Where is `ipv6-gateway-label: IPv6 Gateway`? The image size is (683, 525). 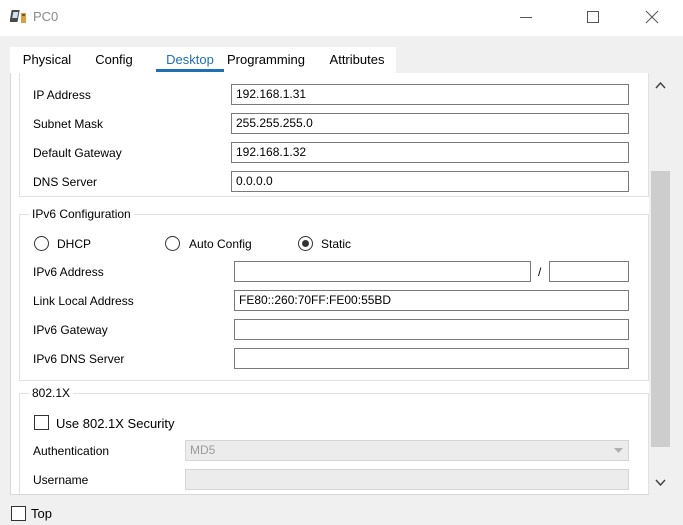
ipv6-gateway-label: IPv6 Gateway is located at coordinates (70, 330).